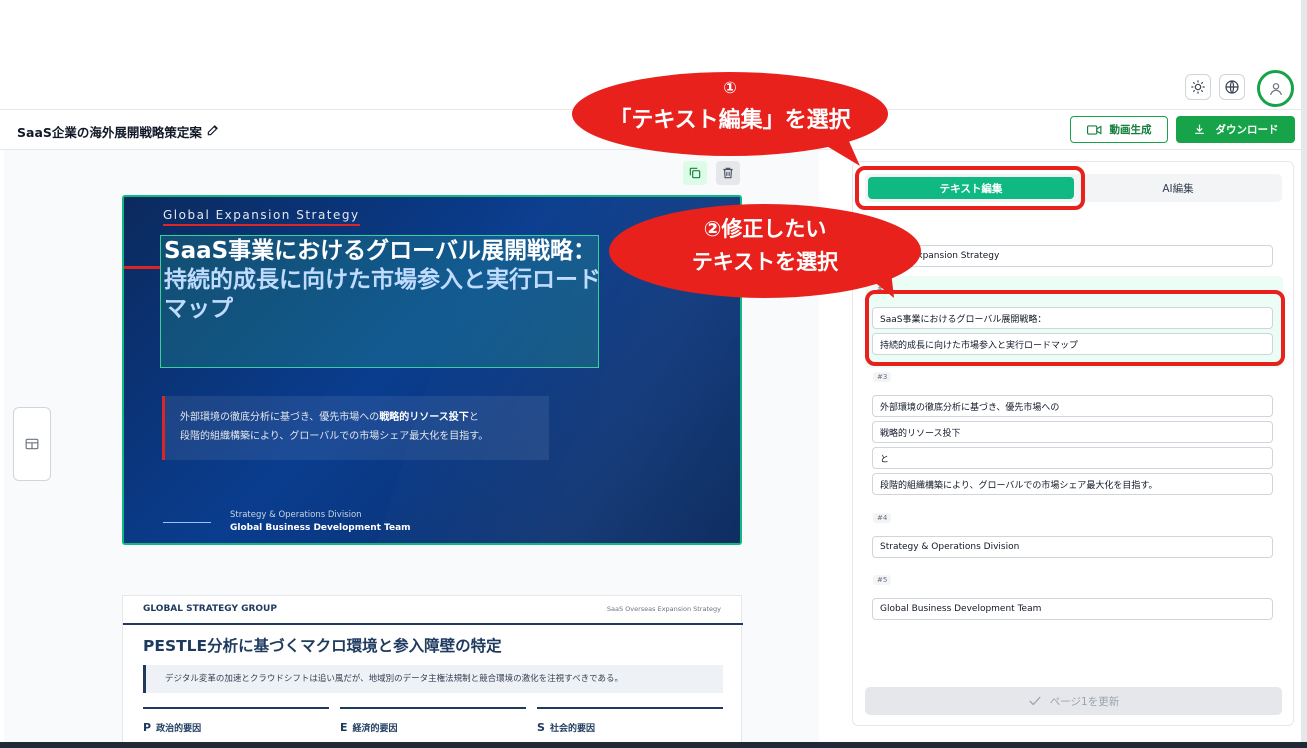 The width and height of the screenshot is (1307, 748). I want to click on copy-icon, so click(695, 173).